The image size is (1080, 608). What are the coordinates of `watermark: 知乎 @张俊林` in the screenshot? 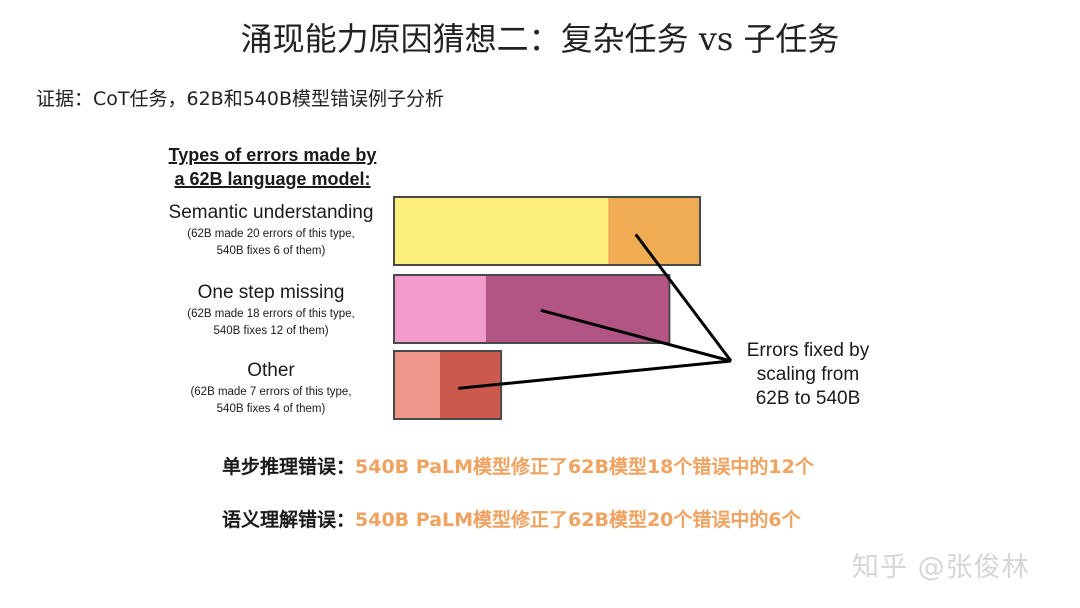 It's located at (941, 567).